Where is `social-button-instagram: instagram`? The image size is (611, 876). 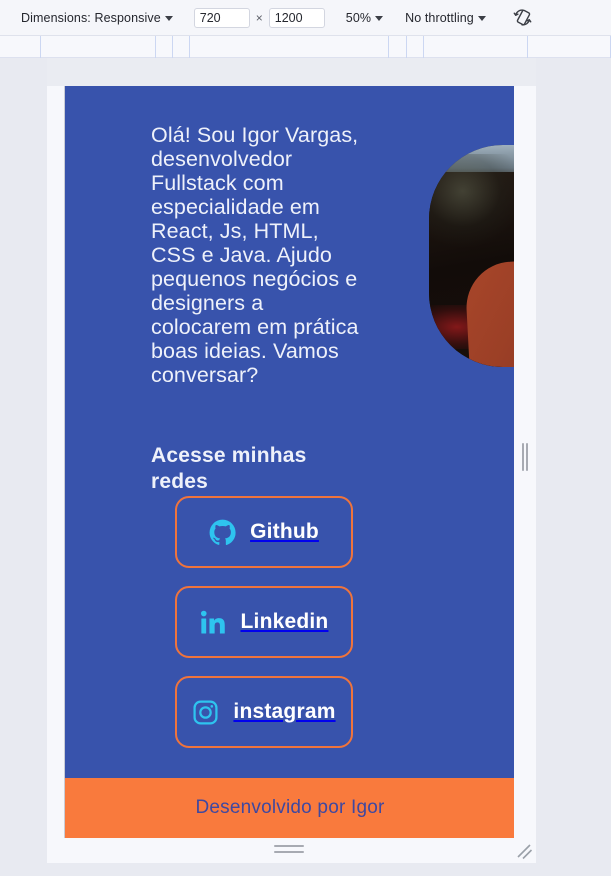 social-button-instagram: instagram is located at coordinates (264, 712).